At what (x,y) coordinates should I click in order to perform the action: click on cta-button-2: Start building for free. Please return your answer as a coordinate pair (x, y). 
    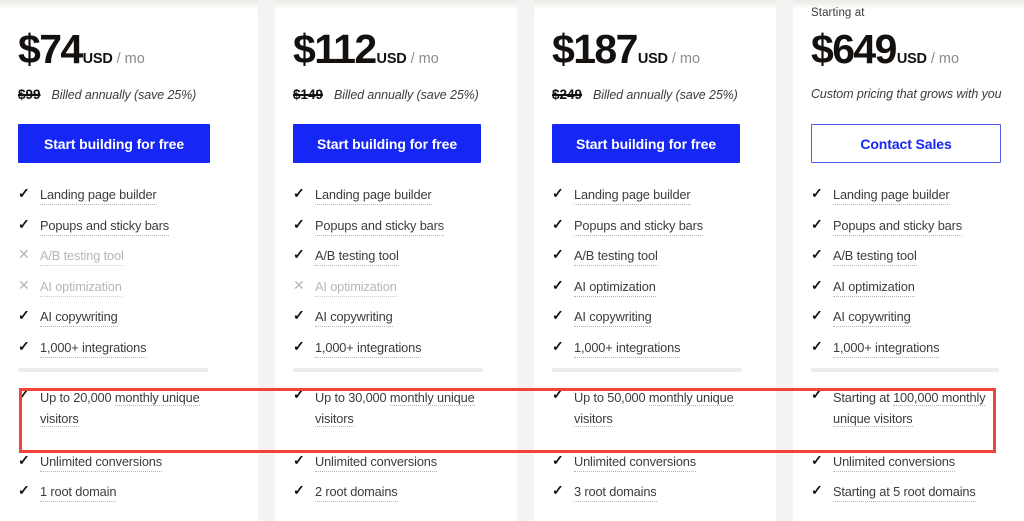
    Looking at the image, I should click on (387, 143).